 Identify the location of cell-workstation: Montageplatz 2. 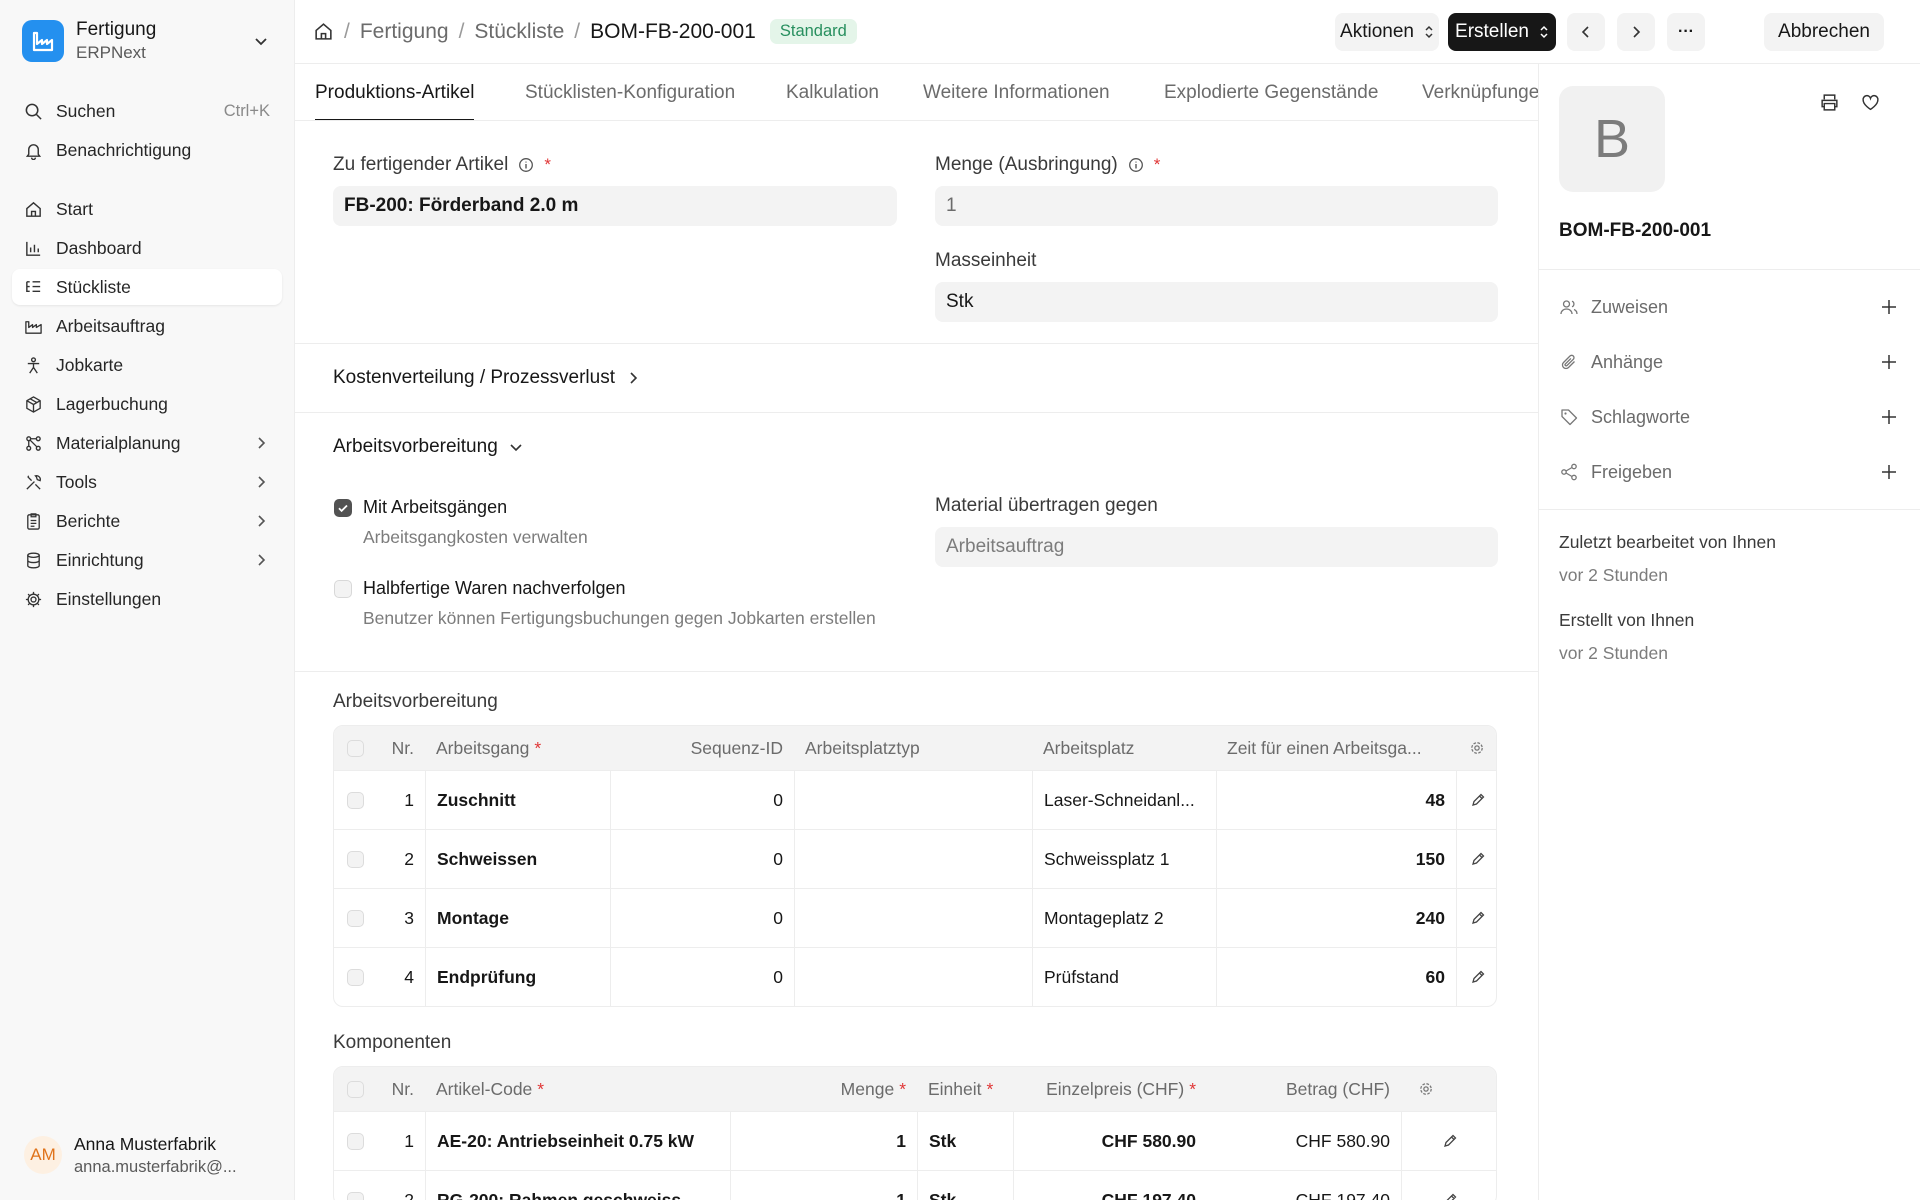
(1124, 918).